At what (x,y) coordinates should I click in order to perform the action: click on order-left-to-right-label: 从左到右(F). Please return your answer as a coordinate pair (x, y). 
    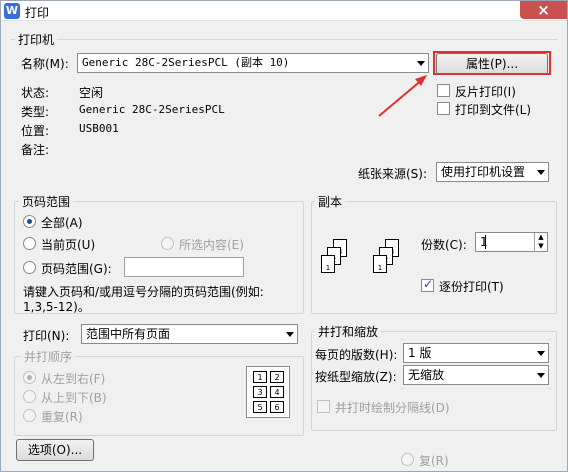
    Looking at the image, I should click on (73, 379).